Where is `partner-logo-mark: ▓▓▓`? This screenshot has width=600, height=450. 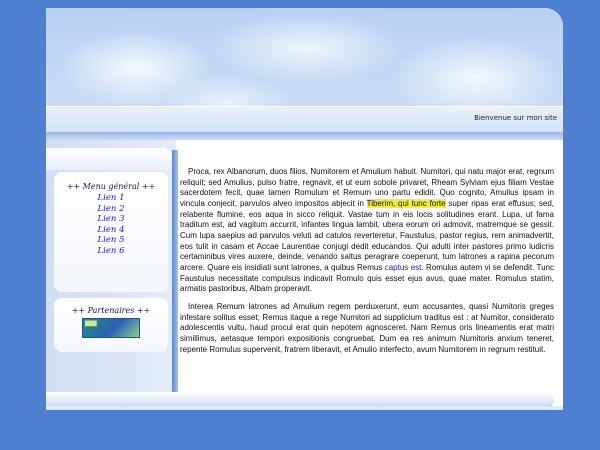 partner-logo-mark: ▓▓▓ is located at coordinates (91, 324).